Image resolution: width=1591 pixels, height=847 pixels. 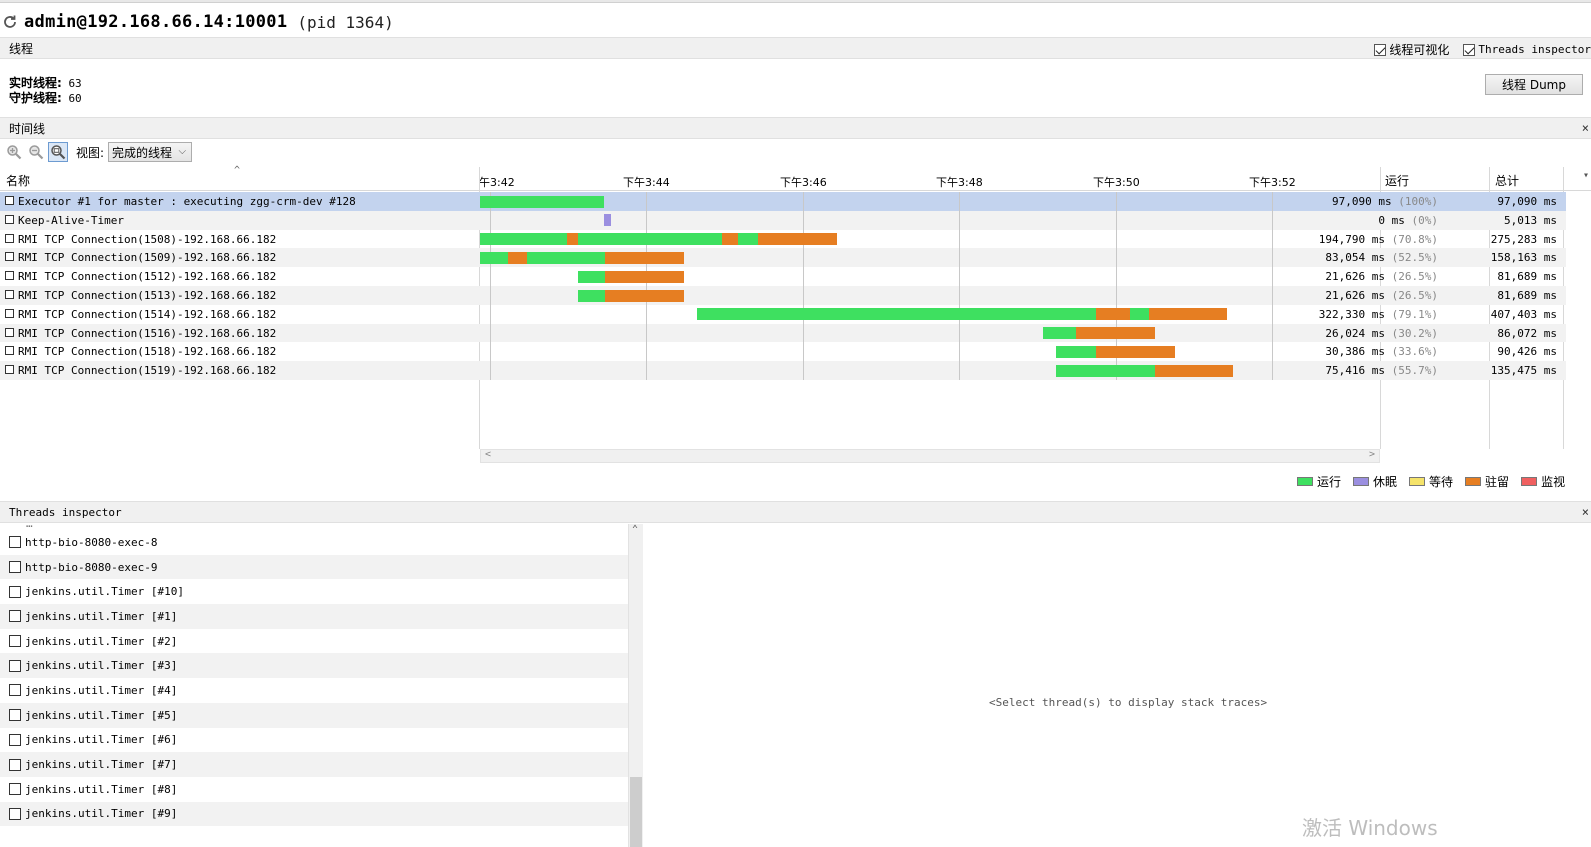 I want to click on inspector-item-name: jenkins.util.Timer [#4], so click(x=101, y=690).